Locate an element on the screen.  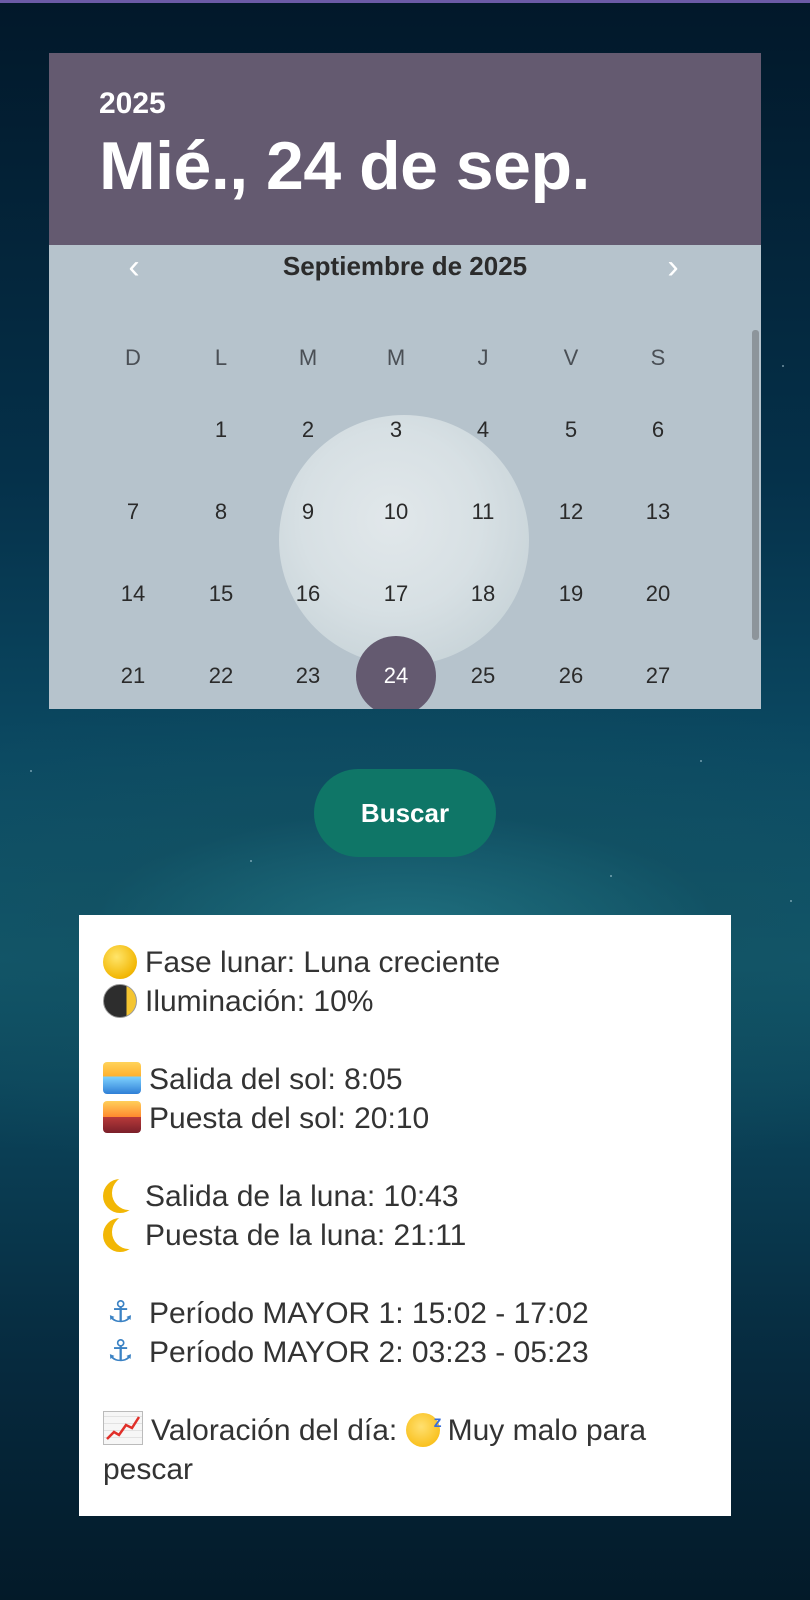
calendar-day: 13 is located at coordinates (658, 512).